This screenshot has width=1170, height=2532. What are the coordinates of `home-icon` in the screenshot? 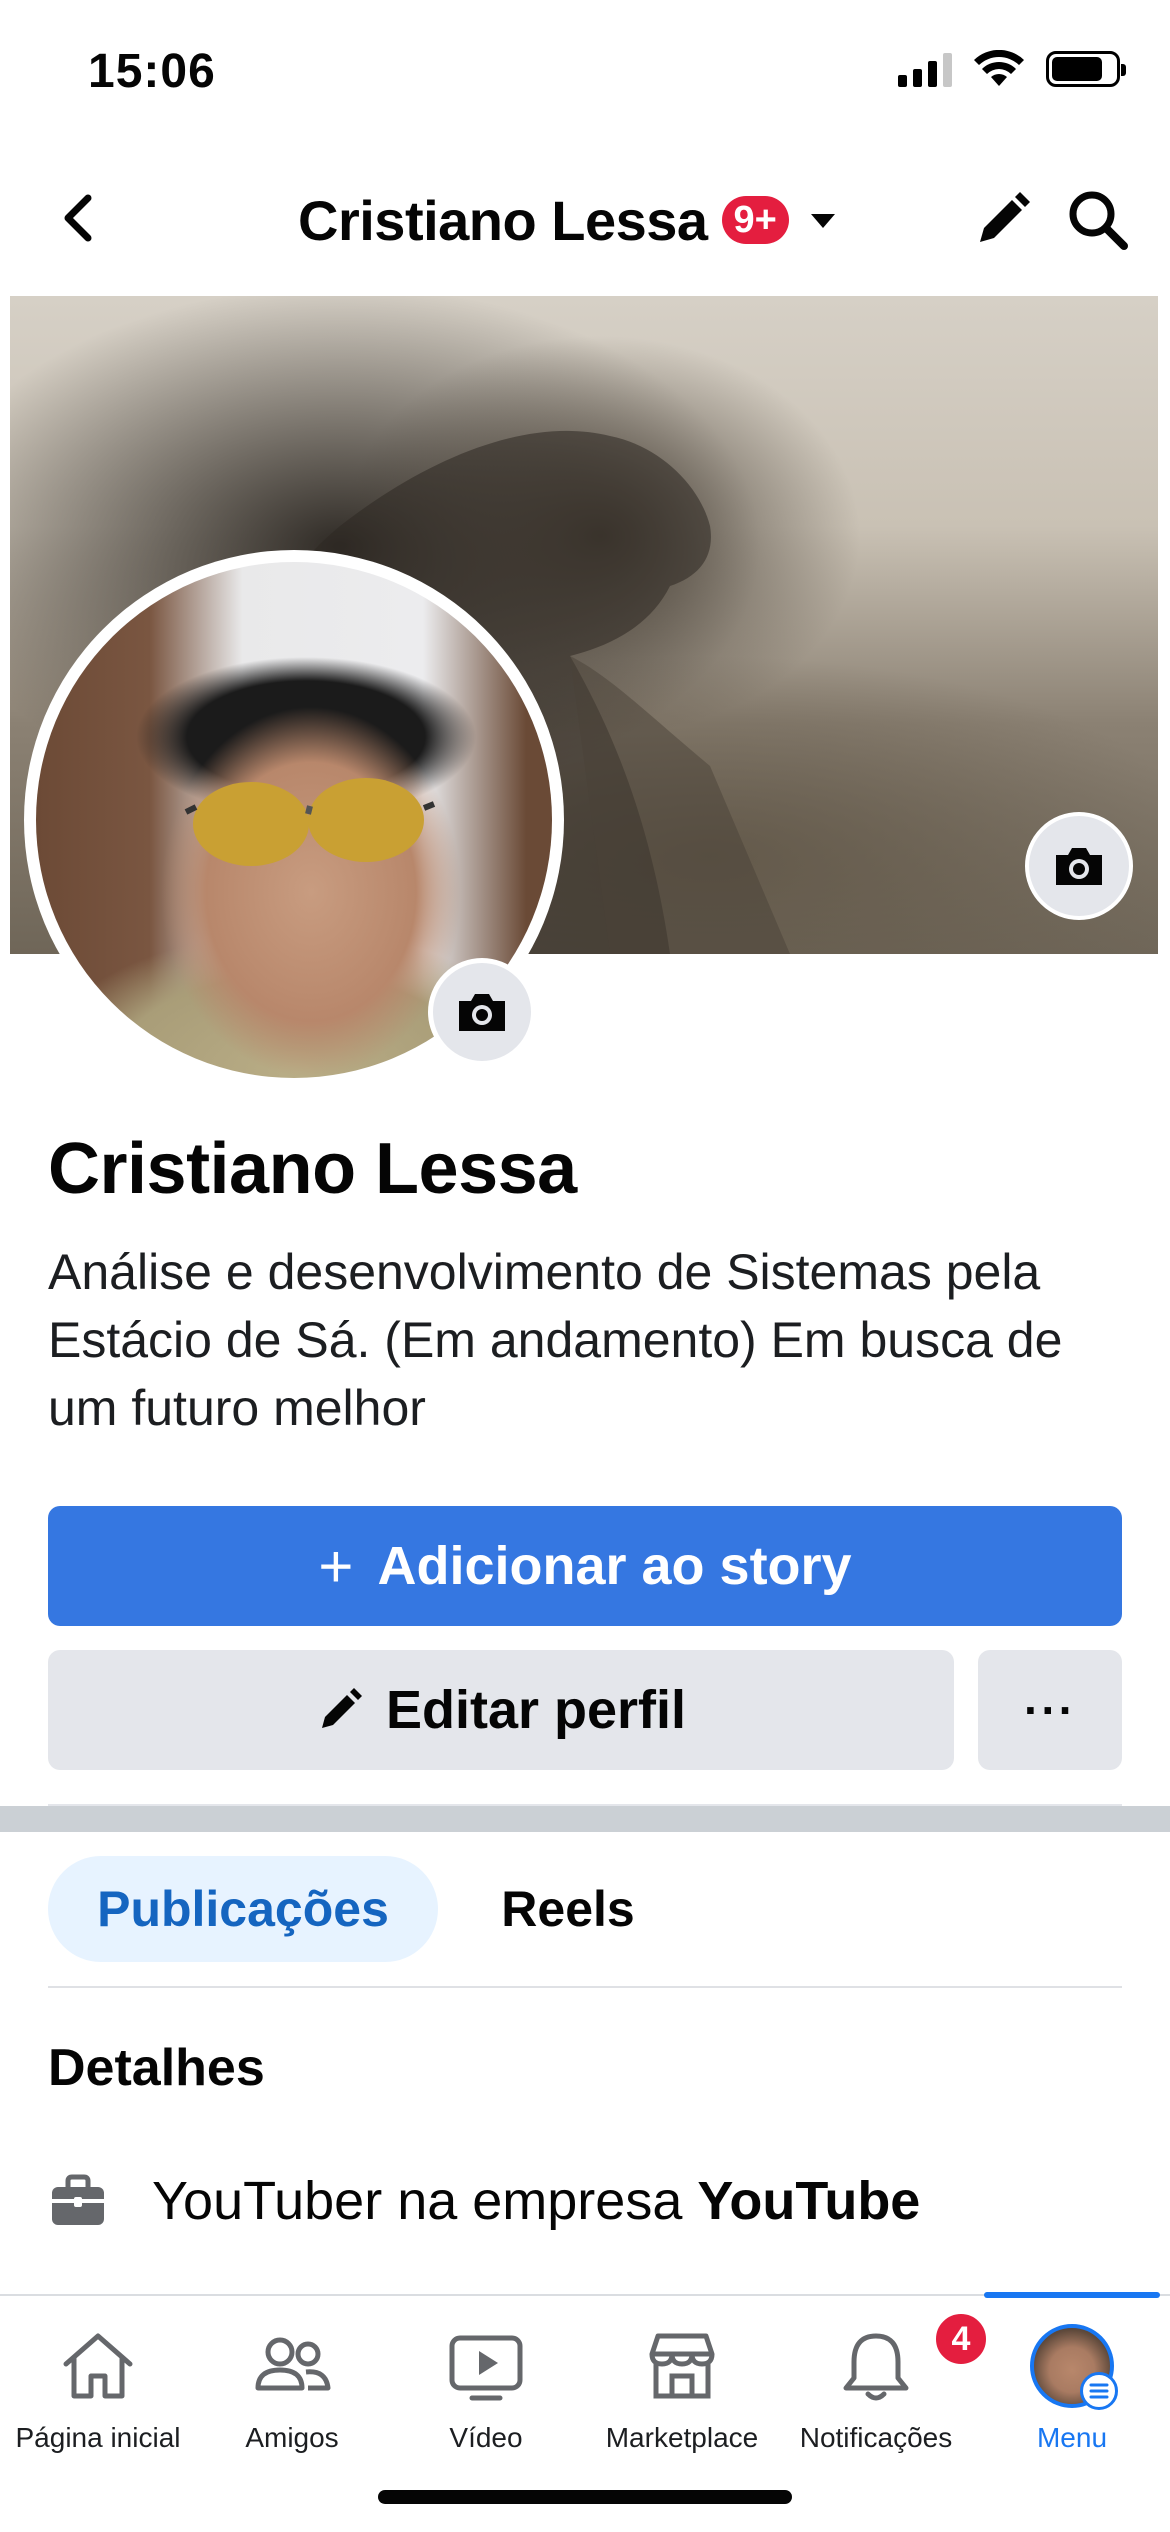 It's located at (98, 2366).